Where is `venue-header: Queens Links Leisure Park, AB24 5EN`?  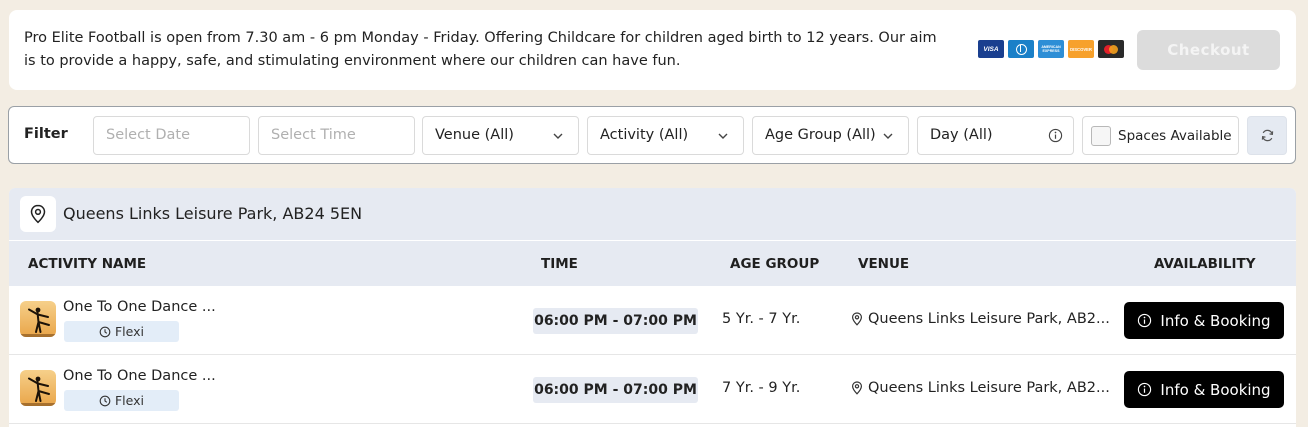 venue-header: Queens Links Leisure Park, AB24 5EN is located at coordinates (652, 214).